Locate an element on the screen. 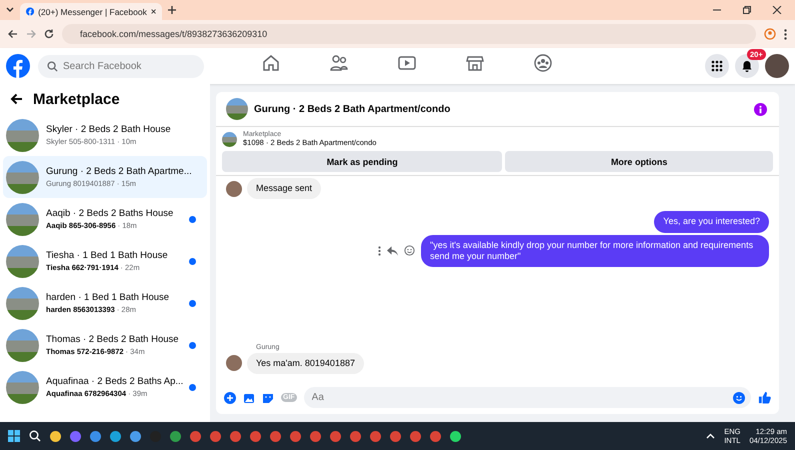  address-bar: facebook.com/messages/t/8938273636209310 is located at coordinates (409, 34).